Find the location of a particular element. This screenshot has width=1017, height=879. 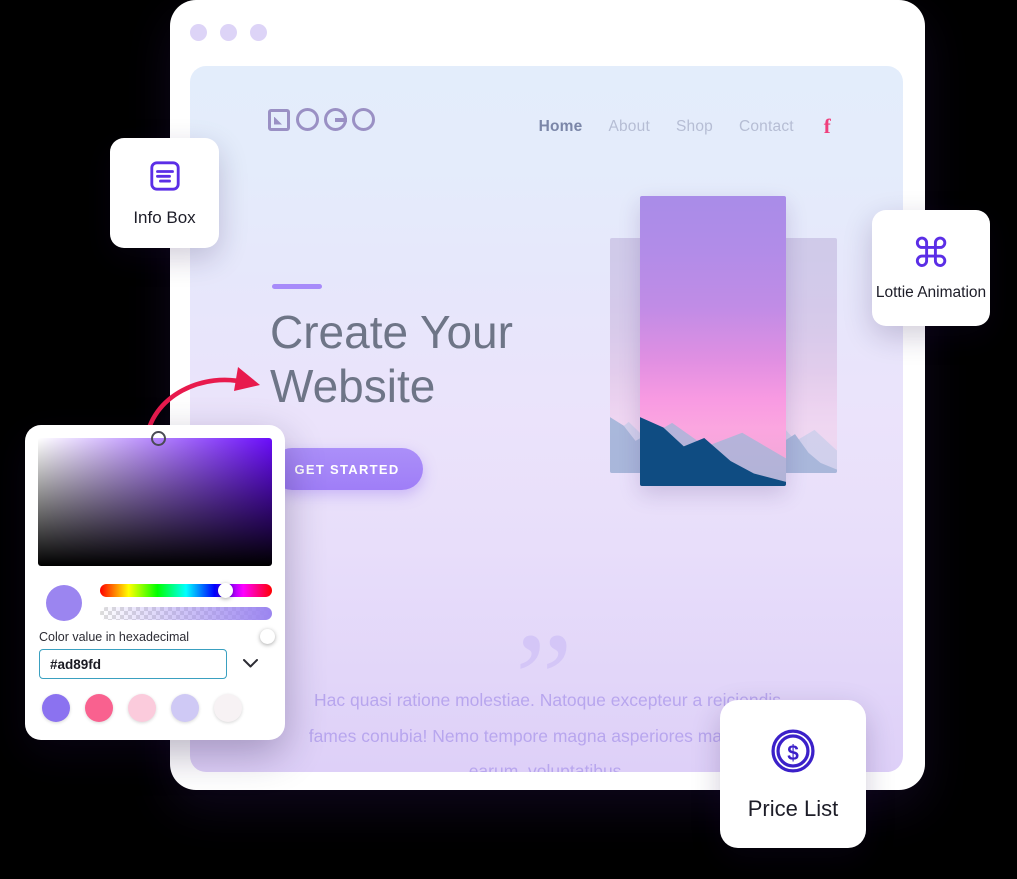

facebook-icon: f is located at coordinates (827, 126).